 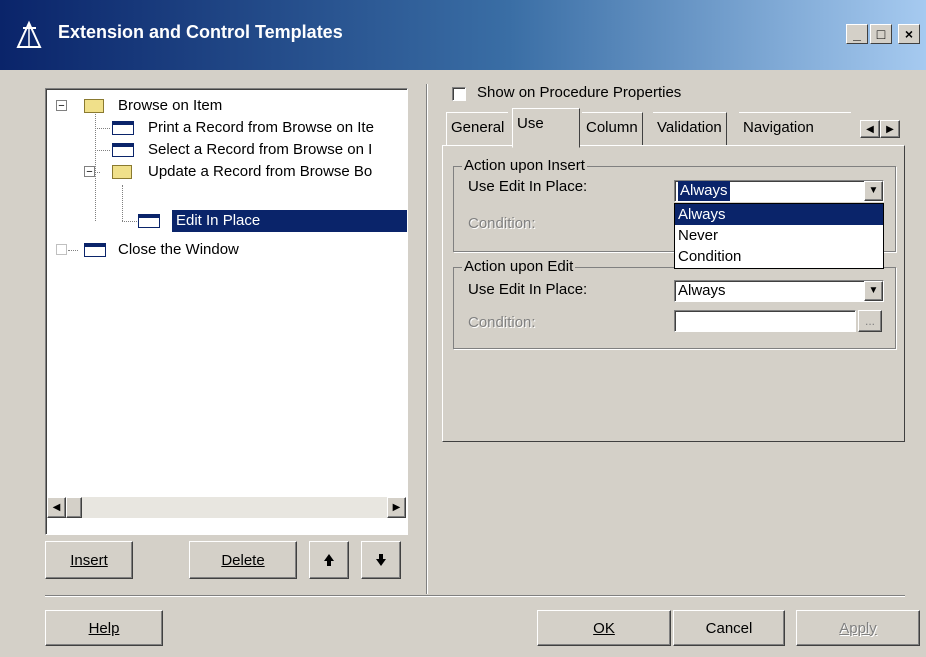 What do you see at coordinates (226, 106) in the screenshot?
I see `tree-item-browse-on-item: − Browse on Item` at bounding box center [226, 106].